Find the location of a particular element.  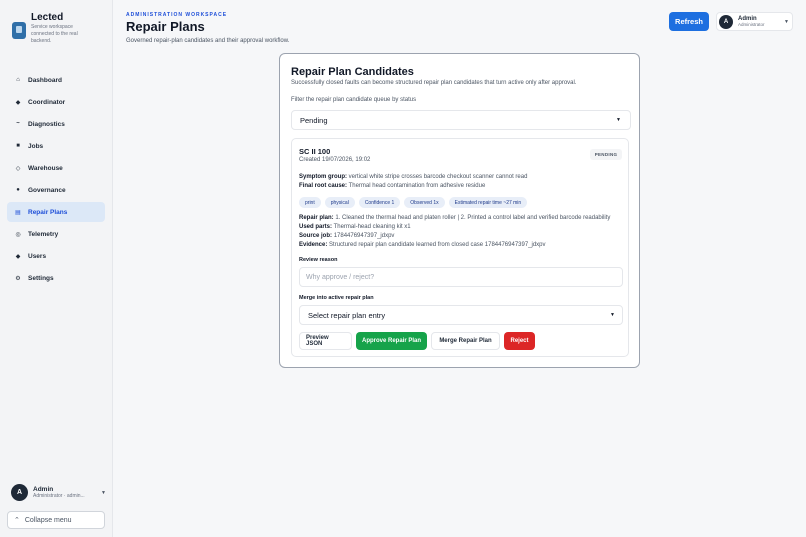

merge-plan-value: Select repair plan entry is located at coordinates (347, 315).